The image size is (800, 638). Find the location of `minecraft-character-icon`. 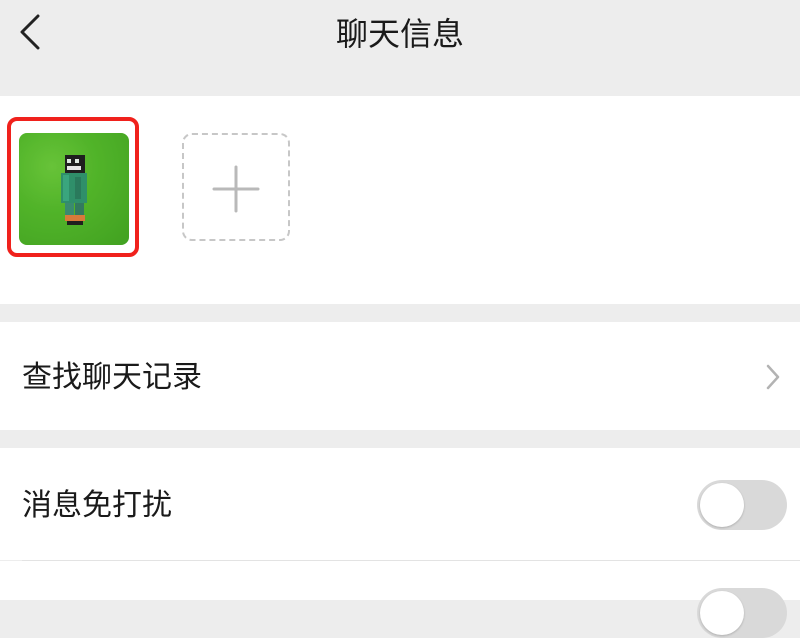

minecraft-character-icon is located at coordinates (74, 189).